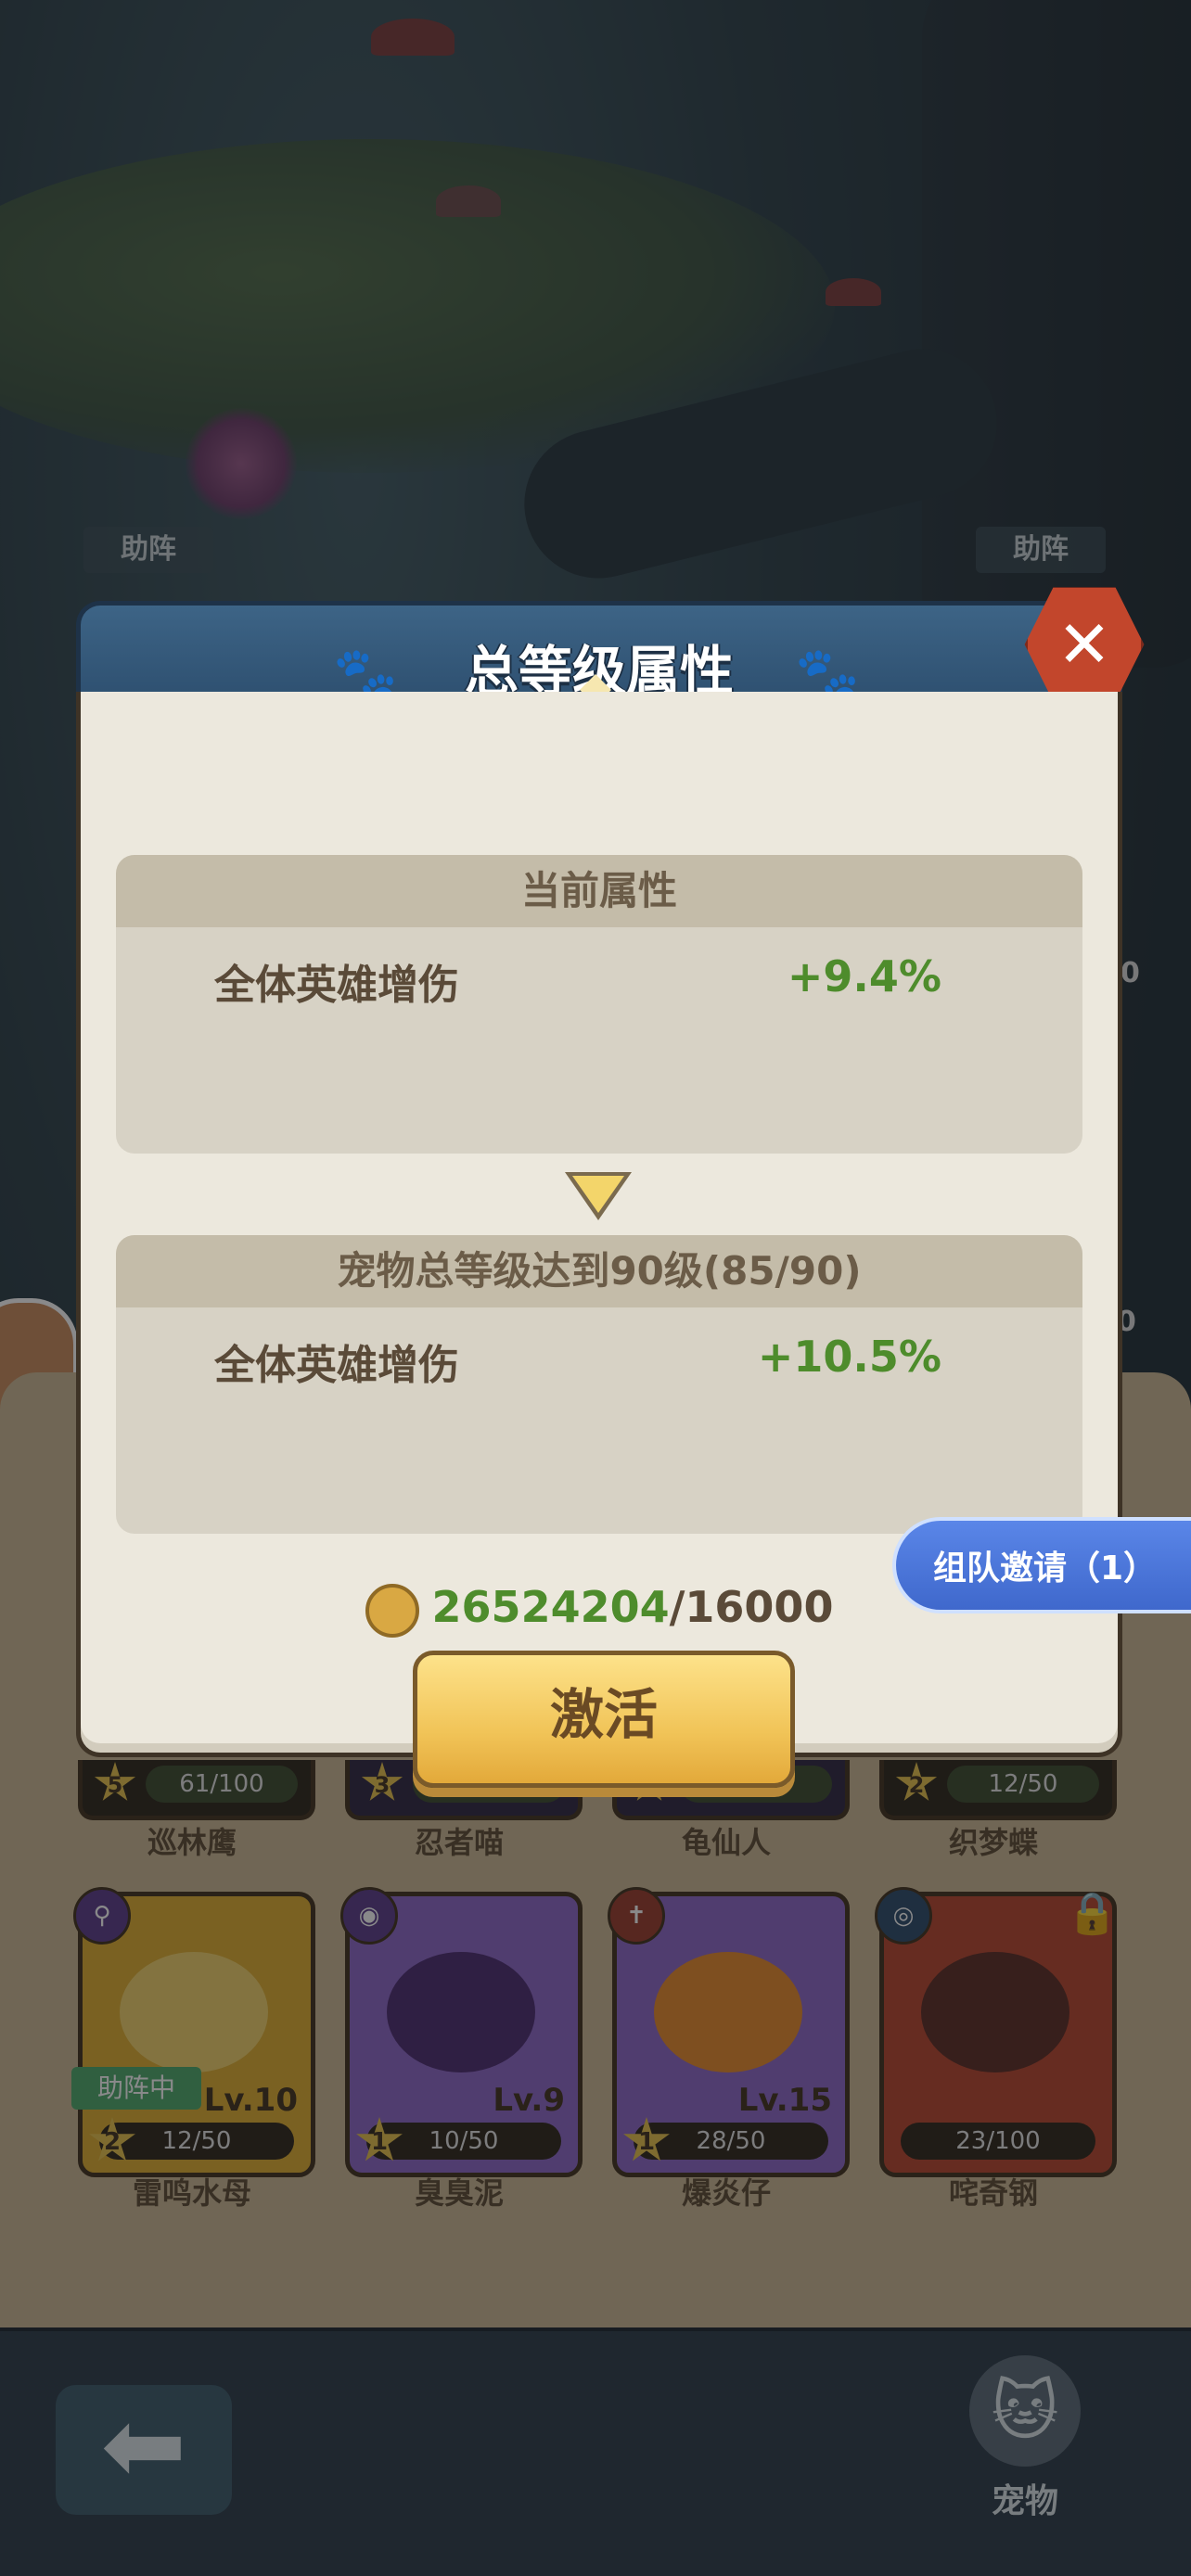 The width and height of the screenshot is (1191, 2576). Describe the element at coordinates (577, 980) in the screenshot. I see `attribute-row: 全体英雄增伤 +9.4%` at that location.